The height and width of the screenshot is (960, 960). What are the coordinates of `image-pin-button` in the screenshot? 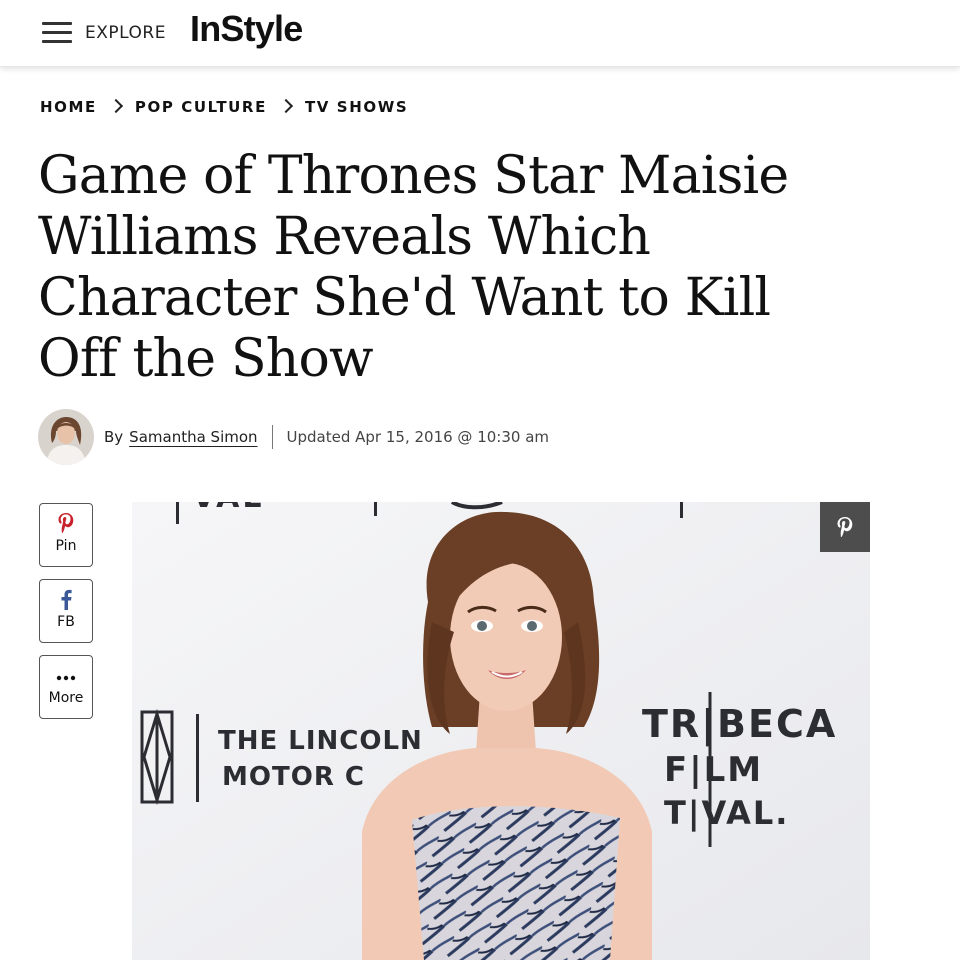 It's located at (845, 527).